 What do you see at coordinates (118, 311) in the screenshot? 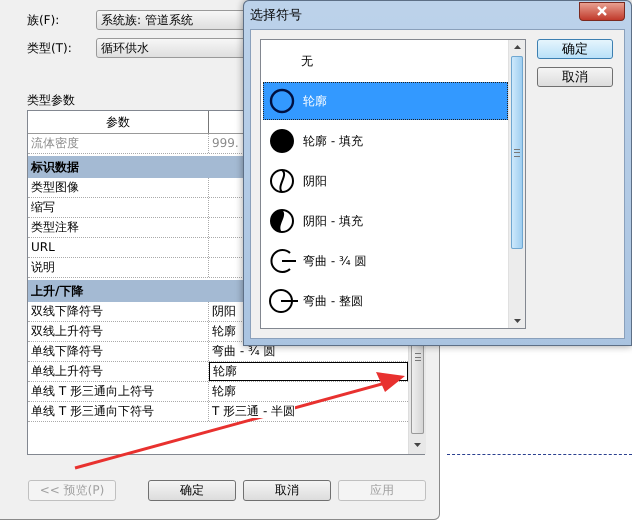
I see `parameter-name: 双线下降符号` at bounding box center [118, 311].